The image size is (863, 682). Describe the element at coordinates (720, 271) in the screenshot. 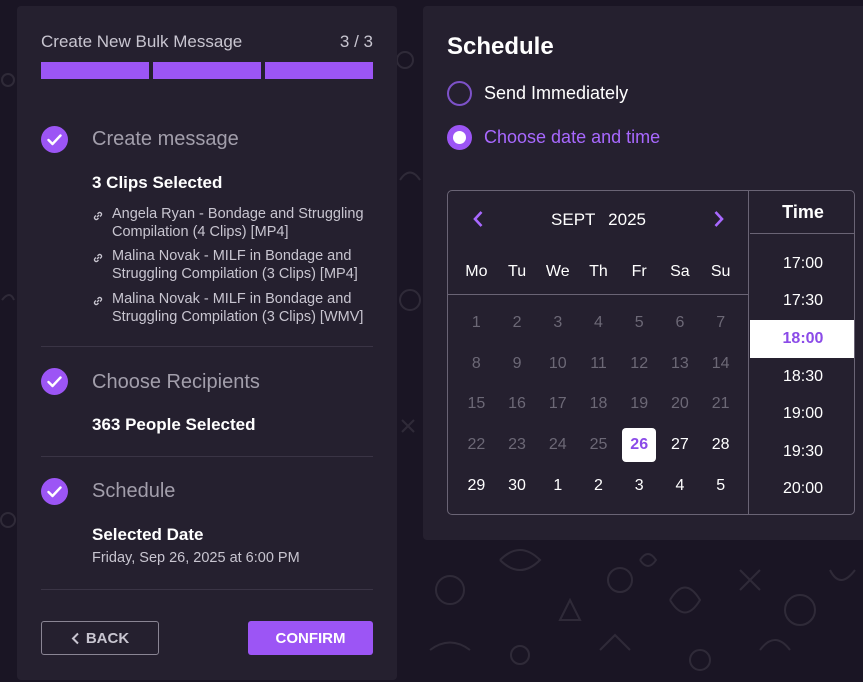

I see `weekday-label: Su` at that location.